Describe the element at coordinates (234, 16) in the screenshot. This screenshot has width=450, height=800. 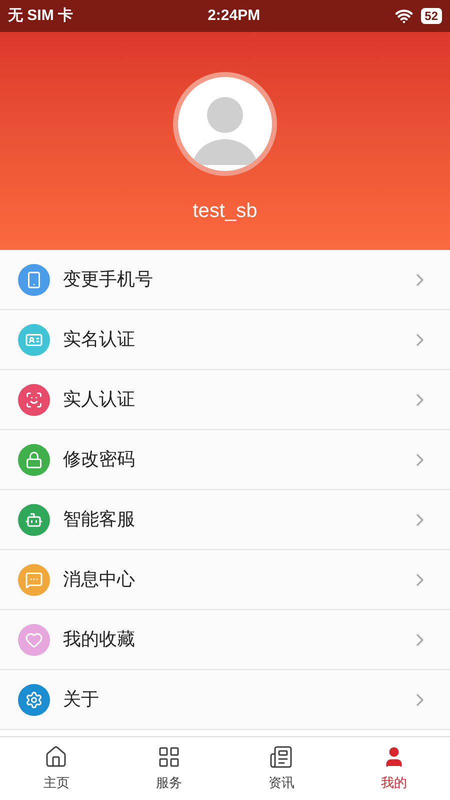
I see `clock-text: 2:24PM` at that location.